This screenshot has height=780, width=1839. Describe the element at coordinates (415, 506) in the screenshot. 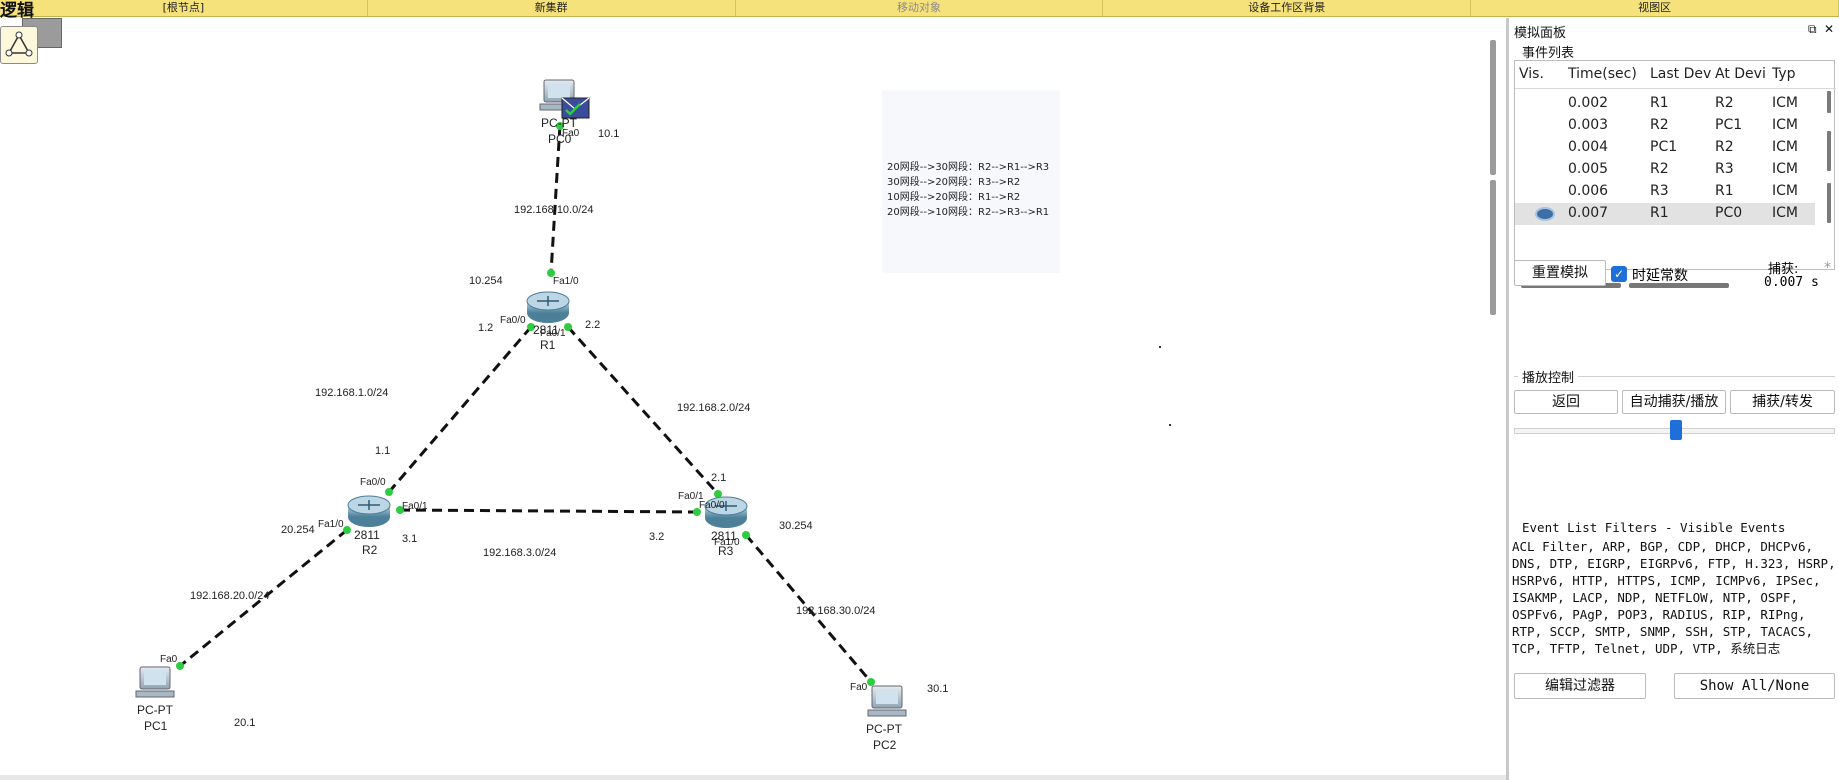

I see `r2-port-fa01: Fa0/1` at that location.